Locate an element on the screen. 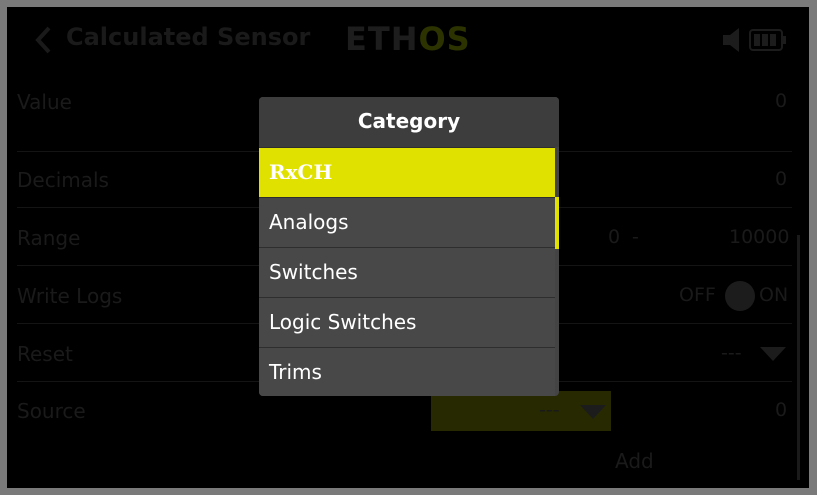  write-logs-off-label: OFF is located at coordinates (697, 295).